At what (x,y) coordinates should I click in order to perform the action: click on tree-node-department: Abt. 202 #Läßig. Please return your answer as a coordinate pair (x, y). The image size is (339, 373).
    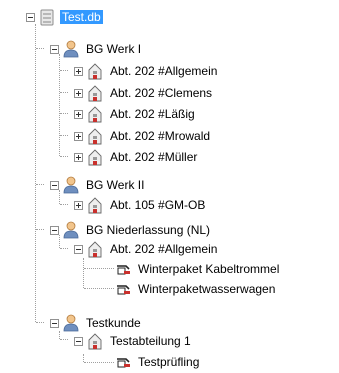
    Looking at the image, I should click on (135, 114).